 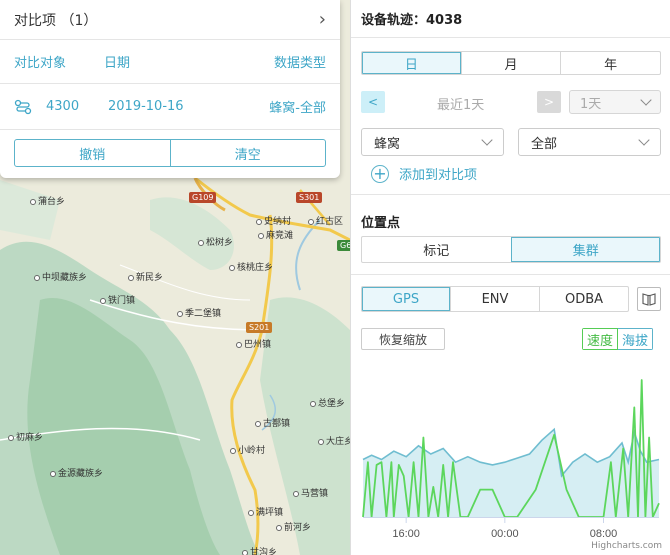 I want to click on book-icon, so click(x=649, y=299).